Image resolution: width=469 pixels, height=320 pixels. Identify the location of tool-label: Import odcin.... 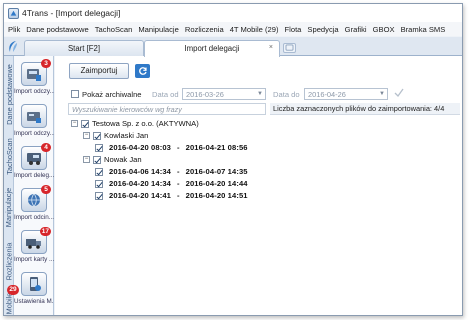
(34, 217).